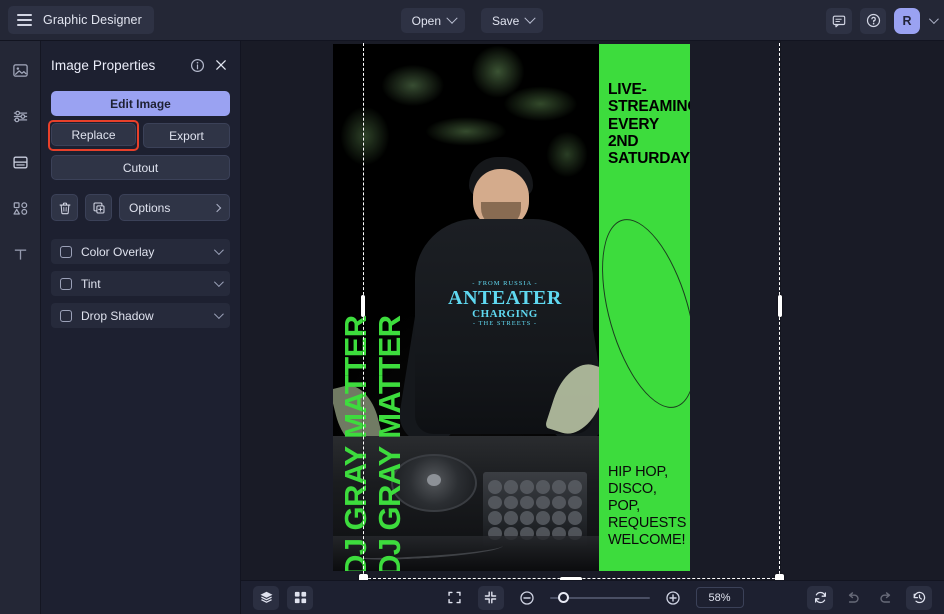 This screenshot has height=614, width=944. Describe the element at coordinates (506, 20) in the screenshot. I see `save-label: Save` at that location.